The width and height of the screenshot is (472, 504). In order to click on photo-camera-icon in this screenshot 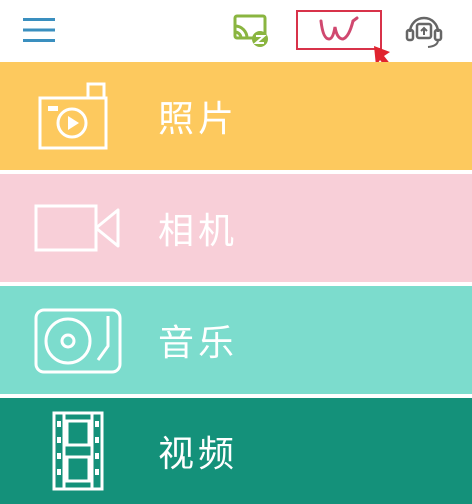, I will do `click(73, 116)`.